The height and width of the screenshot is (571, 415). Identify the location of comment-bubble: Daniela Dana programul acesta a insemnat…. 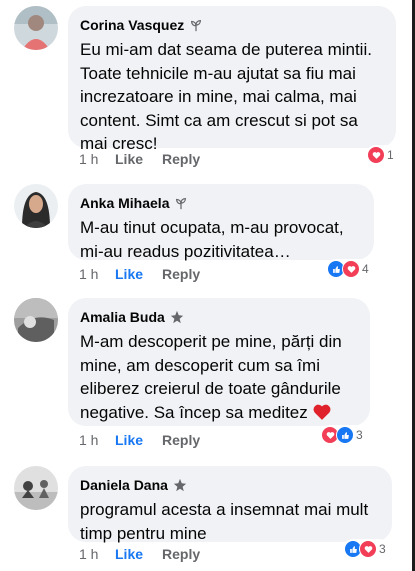
(230, 504).